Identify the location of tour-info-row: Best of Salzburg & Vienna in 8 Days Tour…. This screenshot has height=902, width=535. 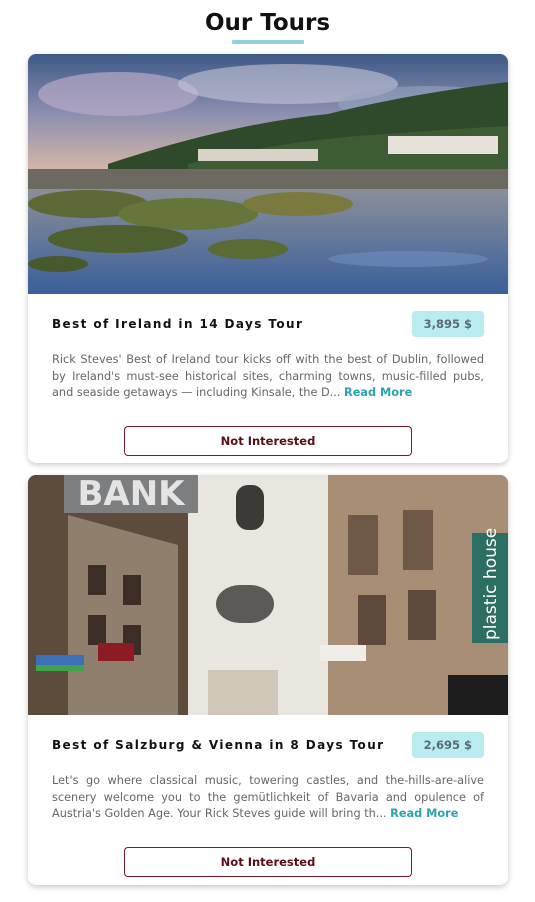
(268, 745).